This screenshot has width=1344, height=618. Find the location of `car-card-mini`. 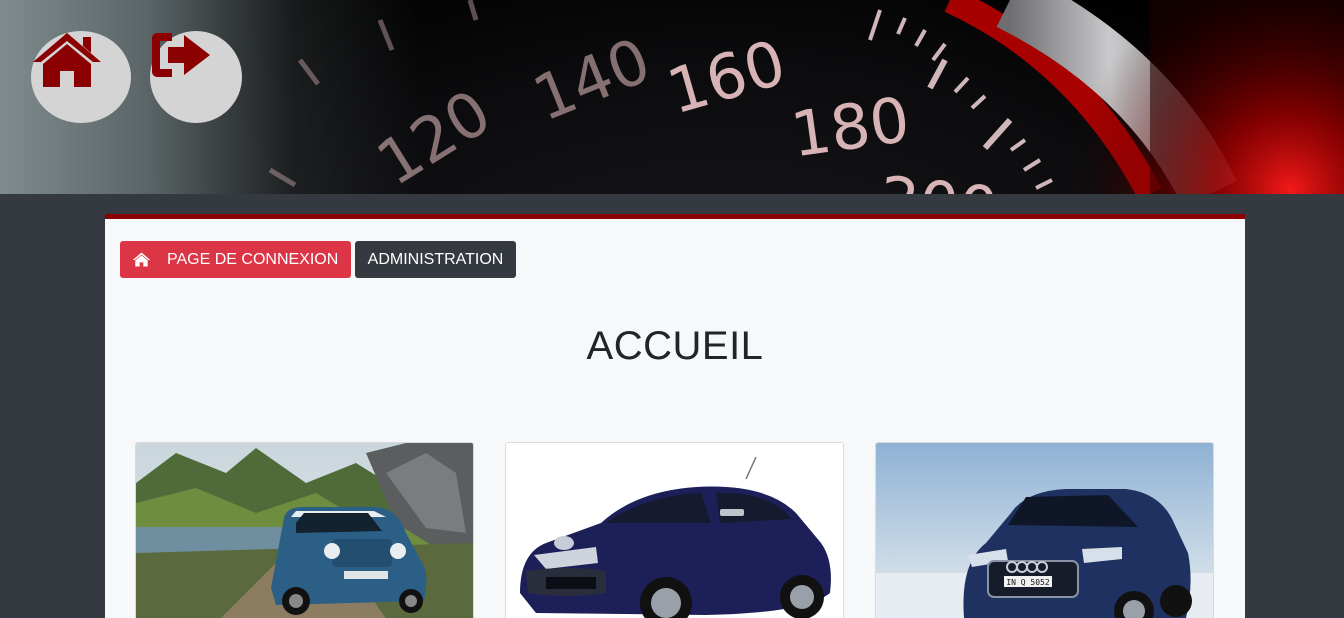

car-card-mini is located at coordinates (304, 530).